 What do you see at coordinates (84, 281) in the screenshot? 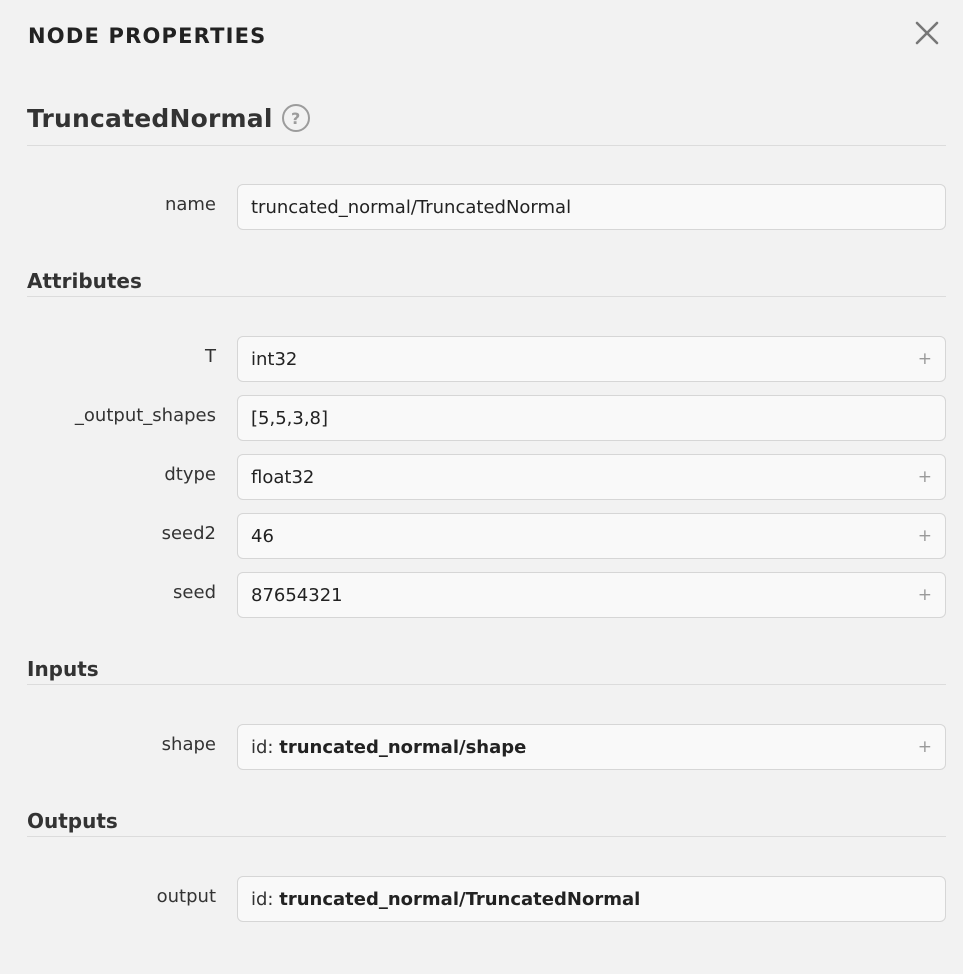
I see `attributes-section-title: Attributes` at bounding box center [84, 281].